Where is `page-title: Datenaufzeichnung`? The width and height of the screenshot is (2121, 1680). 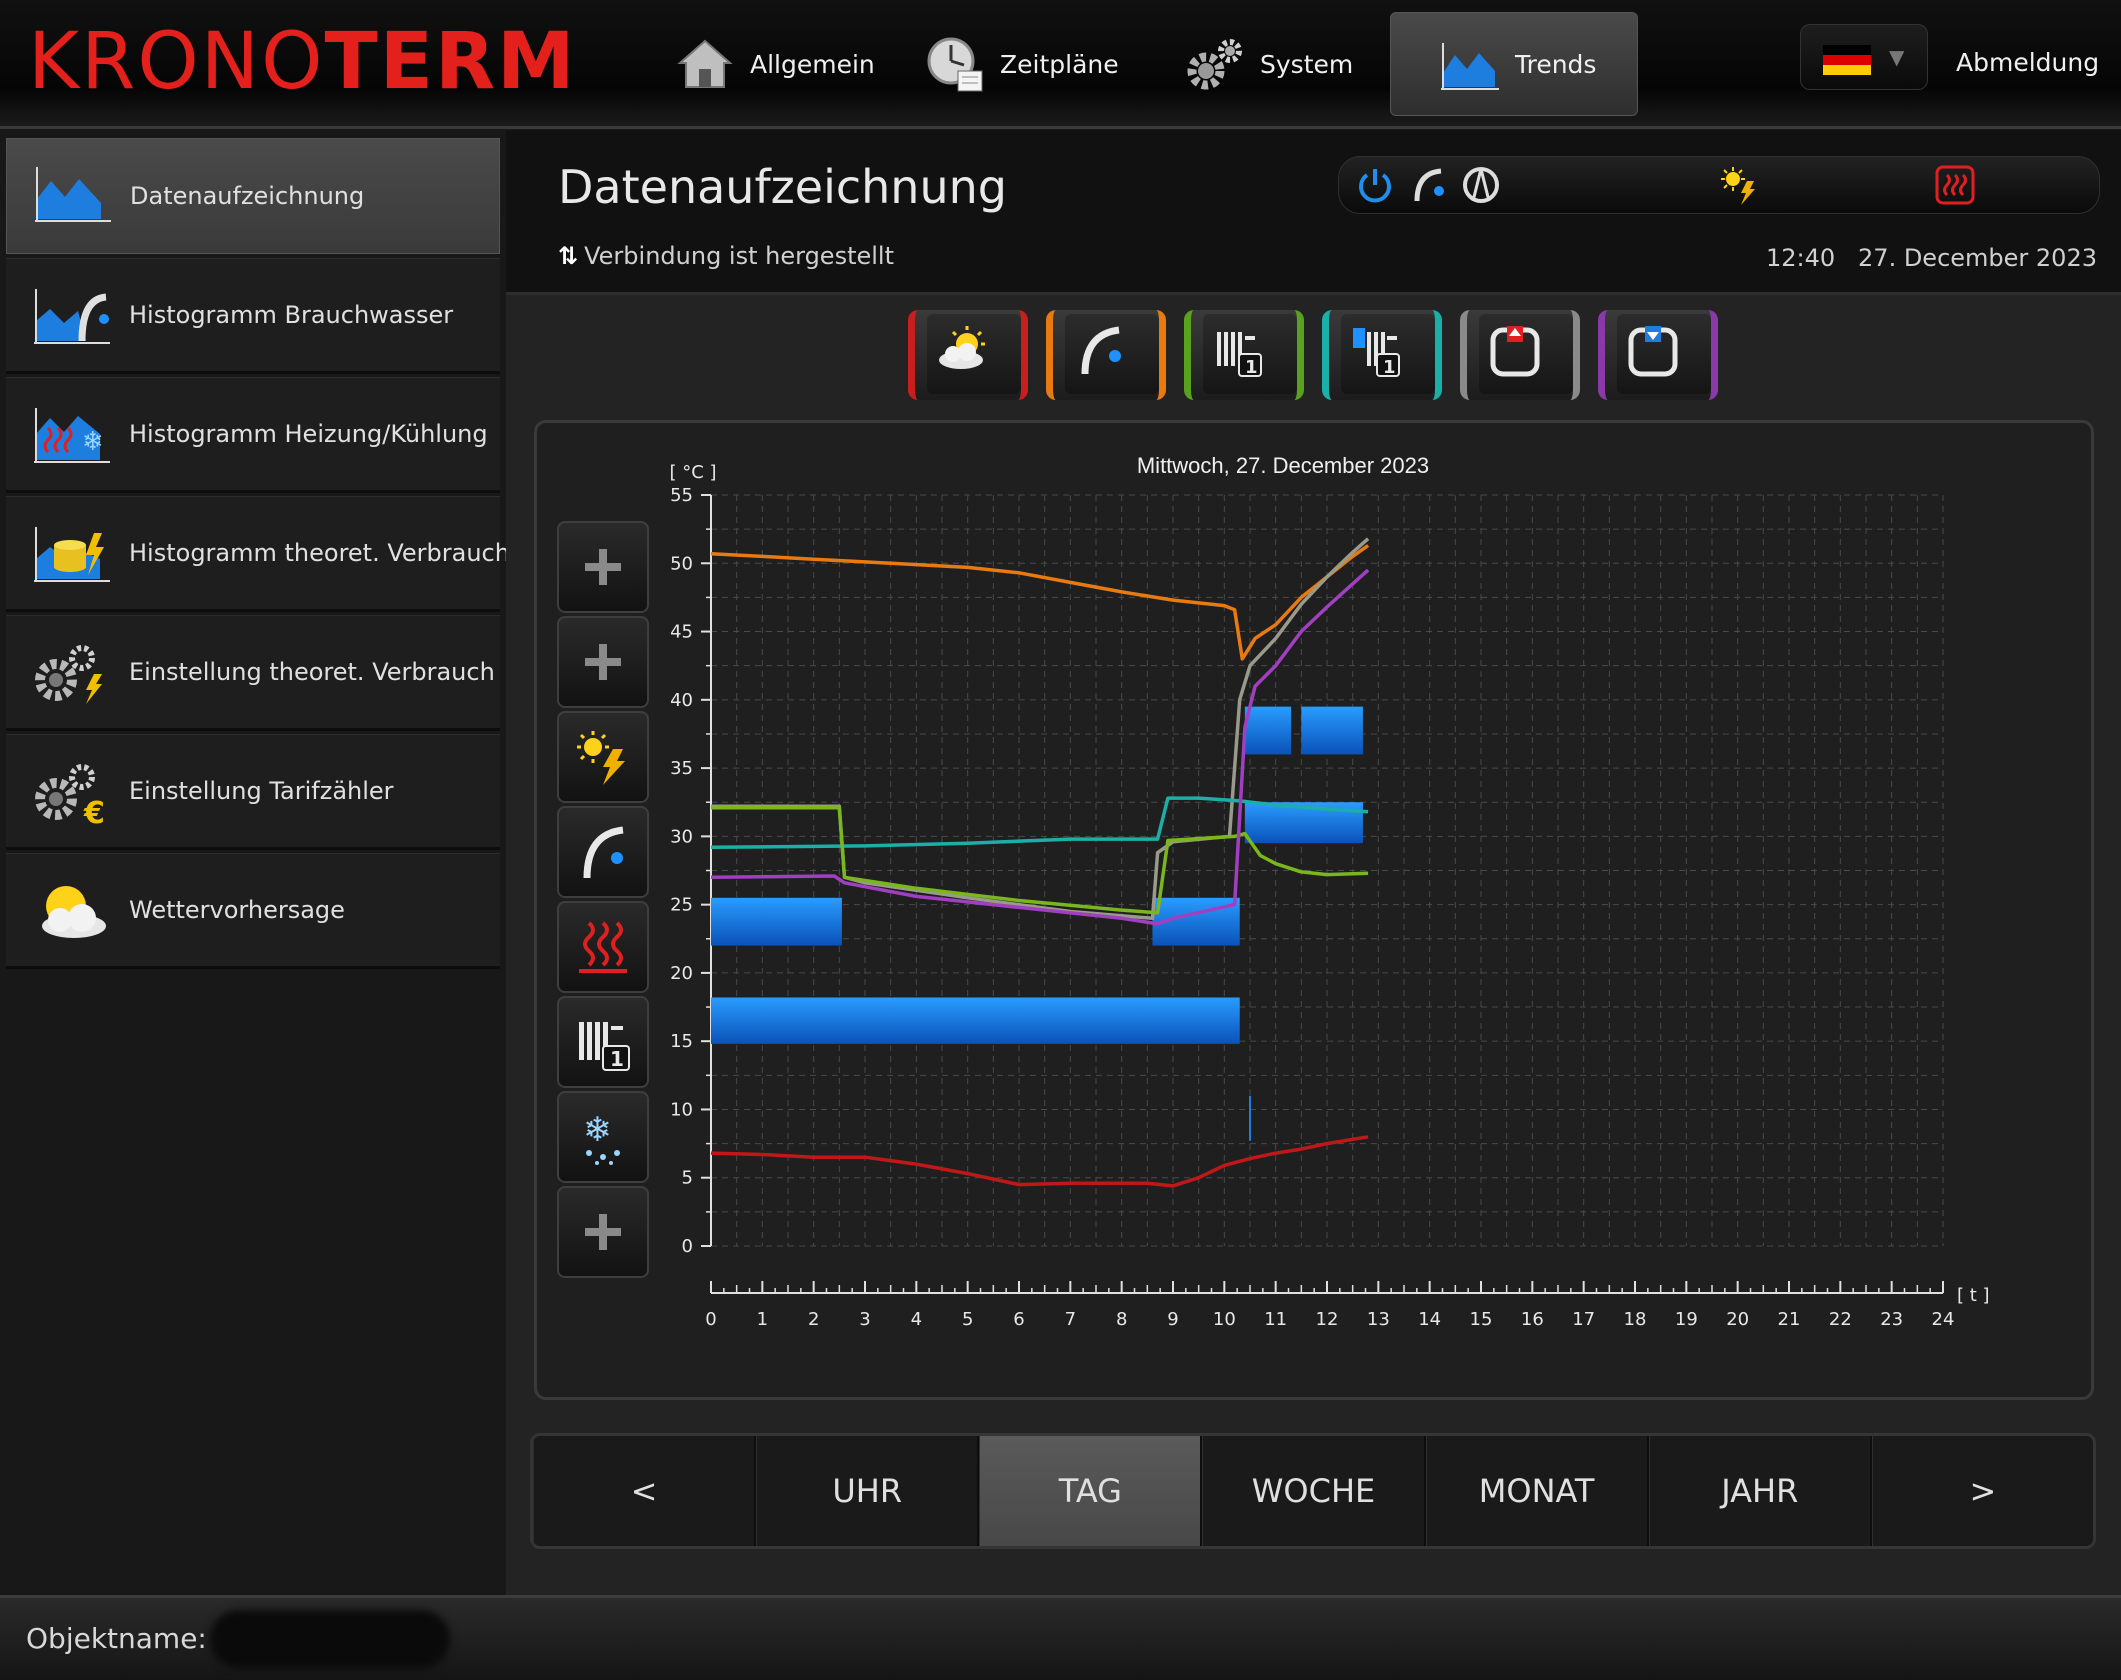
page-title: Datenaufzeichnung is located at coordinates (782, 187).